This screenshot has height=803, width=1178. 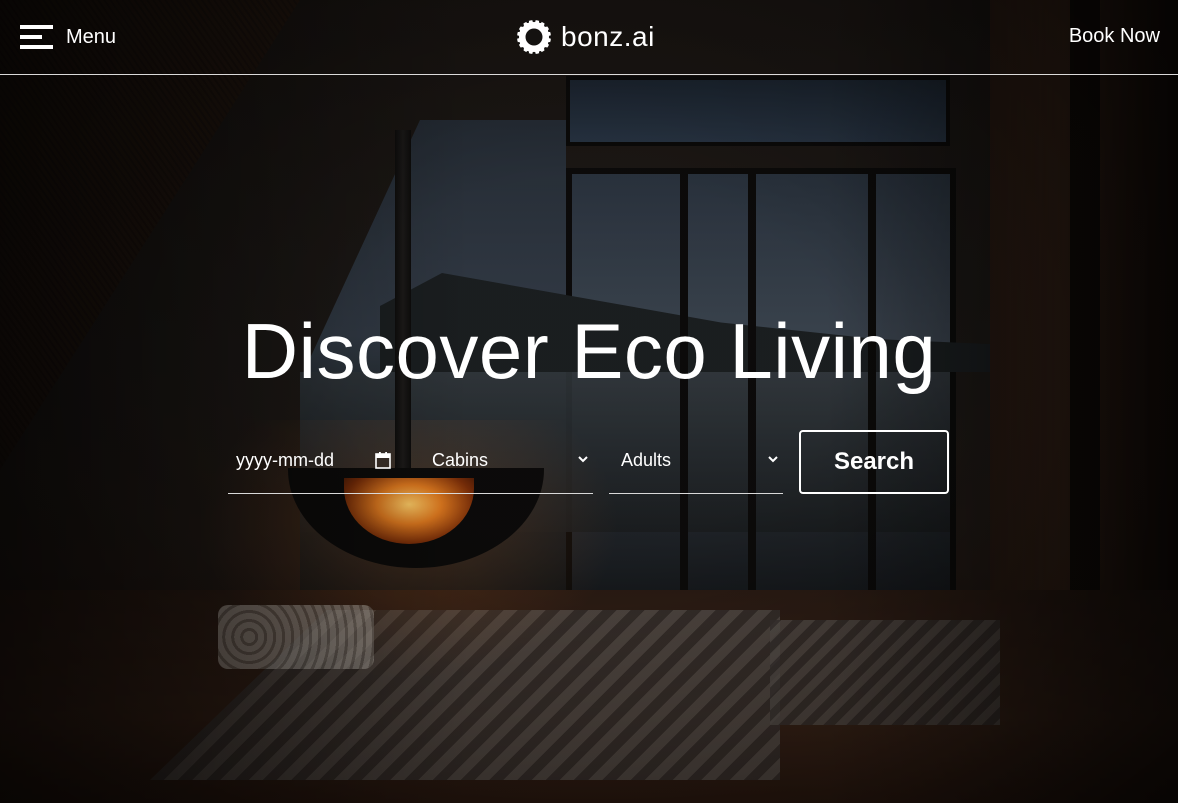 I want to click on guests-selected: Adults, so click(x=646, y=460).